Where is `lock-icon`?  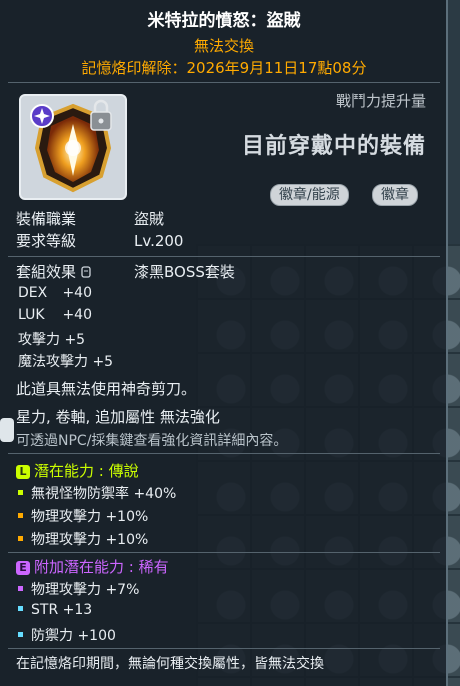 lock-icon is located at coordinates (101, 115).